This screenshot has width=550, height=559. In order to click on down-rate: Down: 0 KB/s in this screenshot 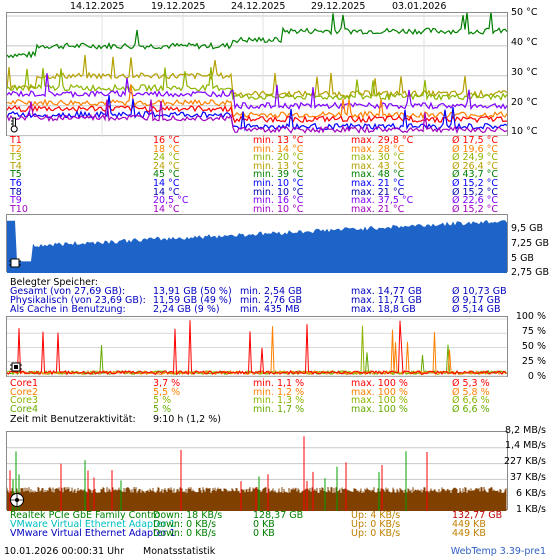, I will do `click(185, 533)`.